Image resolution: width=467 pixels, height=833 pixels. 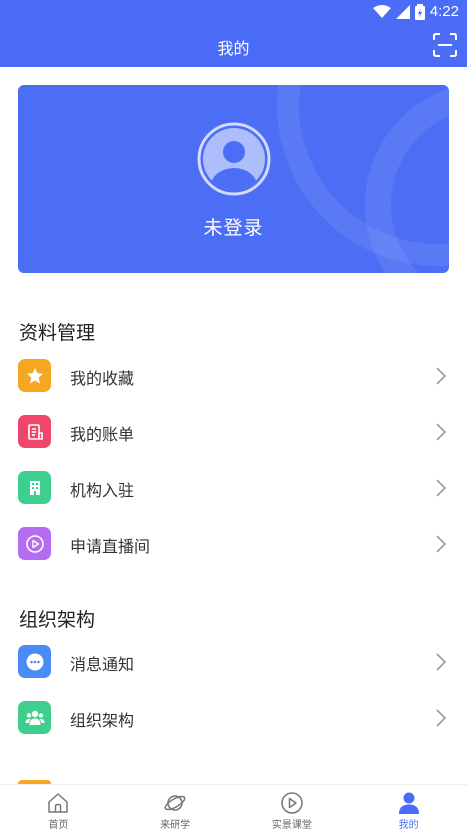 What do you see at coordinates (34, 487) in the screenshot?
I see `building-icon` at bounding box center [34, 487].